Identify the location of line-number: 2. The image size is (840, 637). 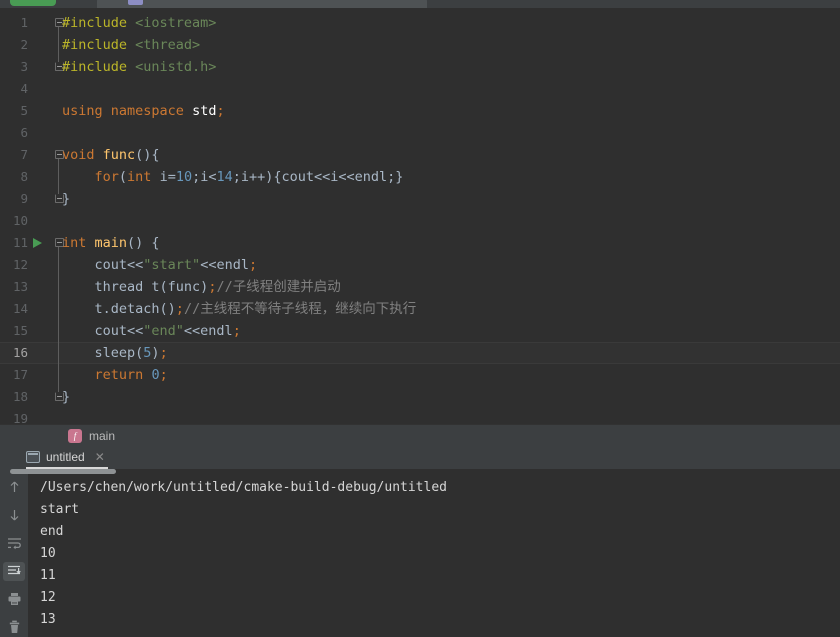
(24, 44).